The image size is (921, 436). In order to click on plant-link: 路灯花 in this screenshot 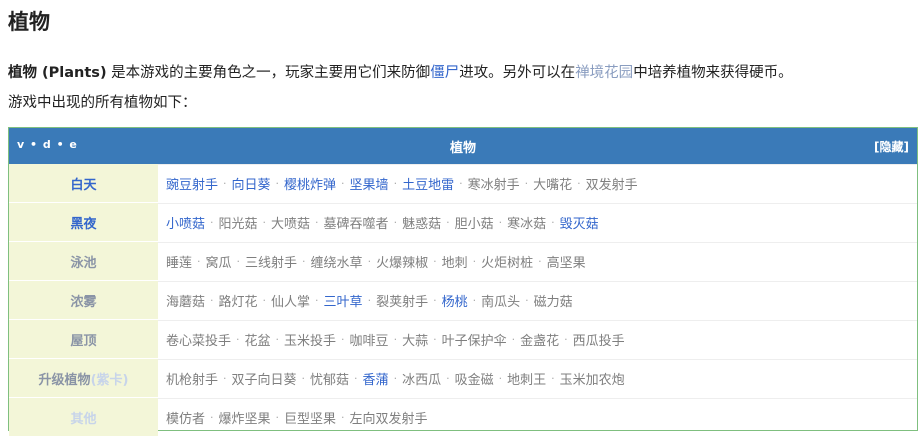, I will do `click(238, 300)`.